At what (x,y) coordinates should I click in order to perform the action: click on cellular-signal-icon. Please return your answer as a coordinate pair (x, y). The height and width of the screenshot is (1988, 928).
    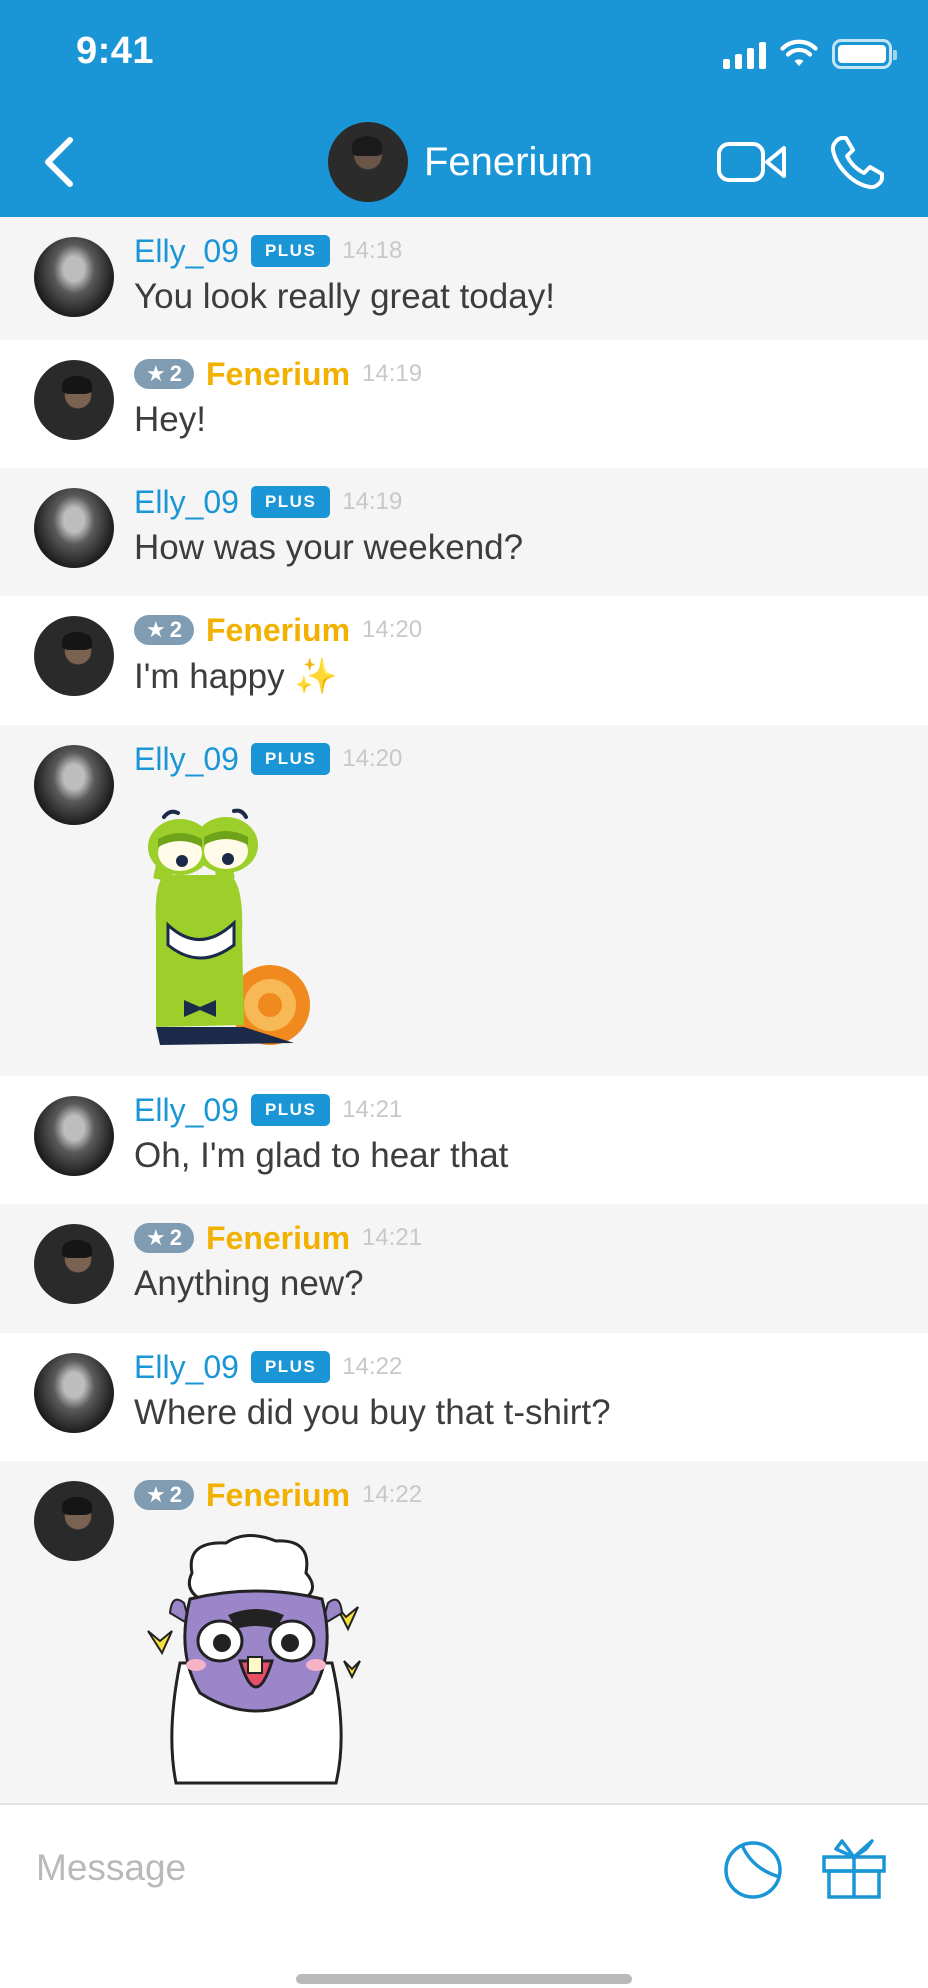
    Looking at the image, I should click on (744, 54).